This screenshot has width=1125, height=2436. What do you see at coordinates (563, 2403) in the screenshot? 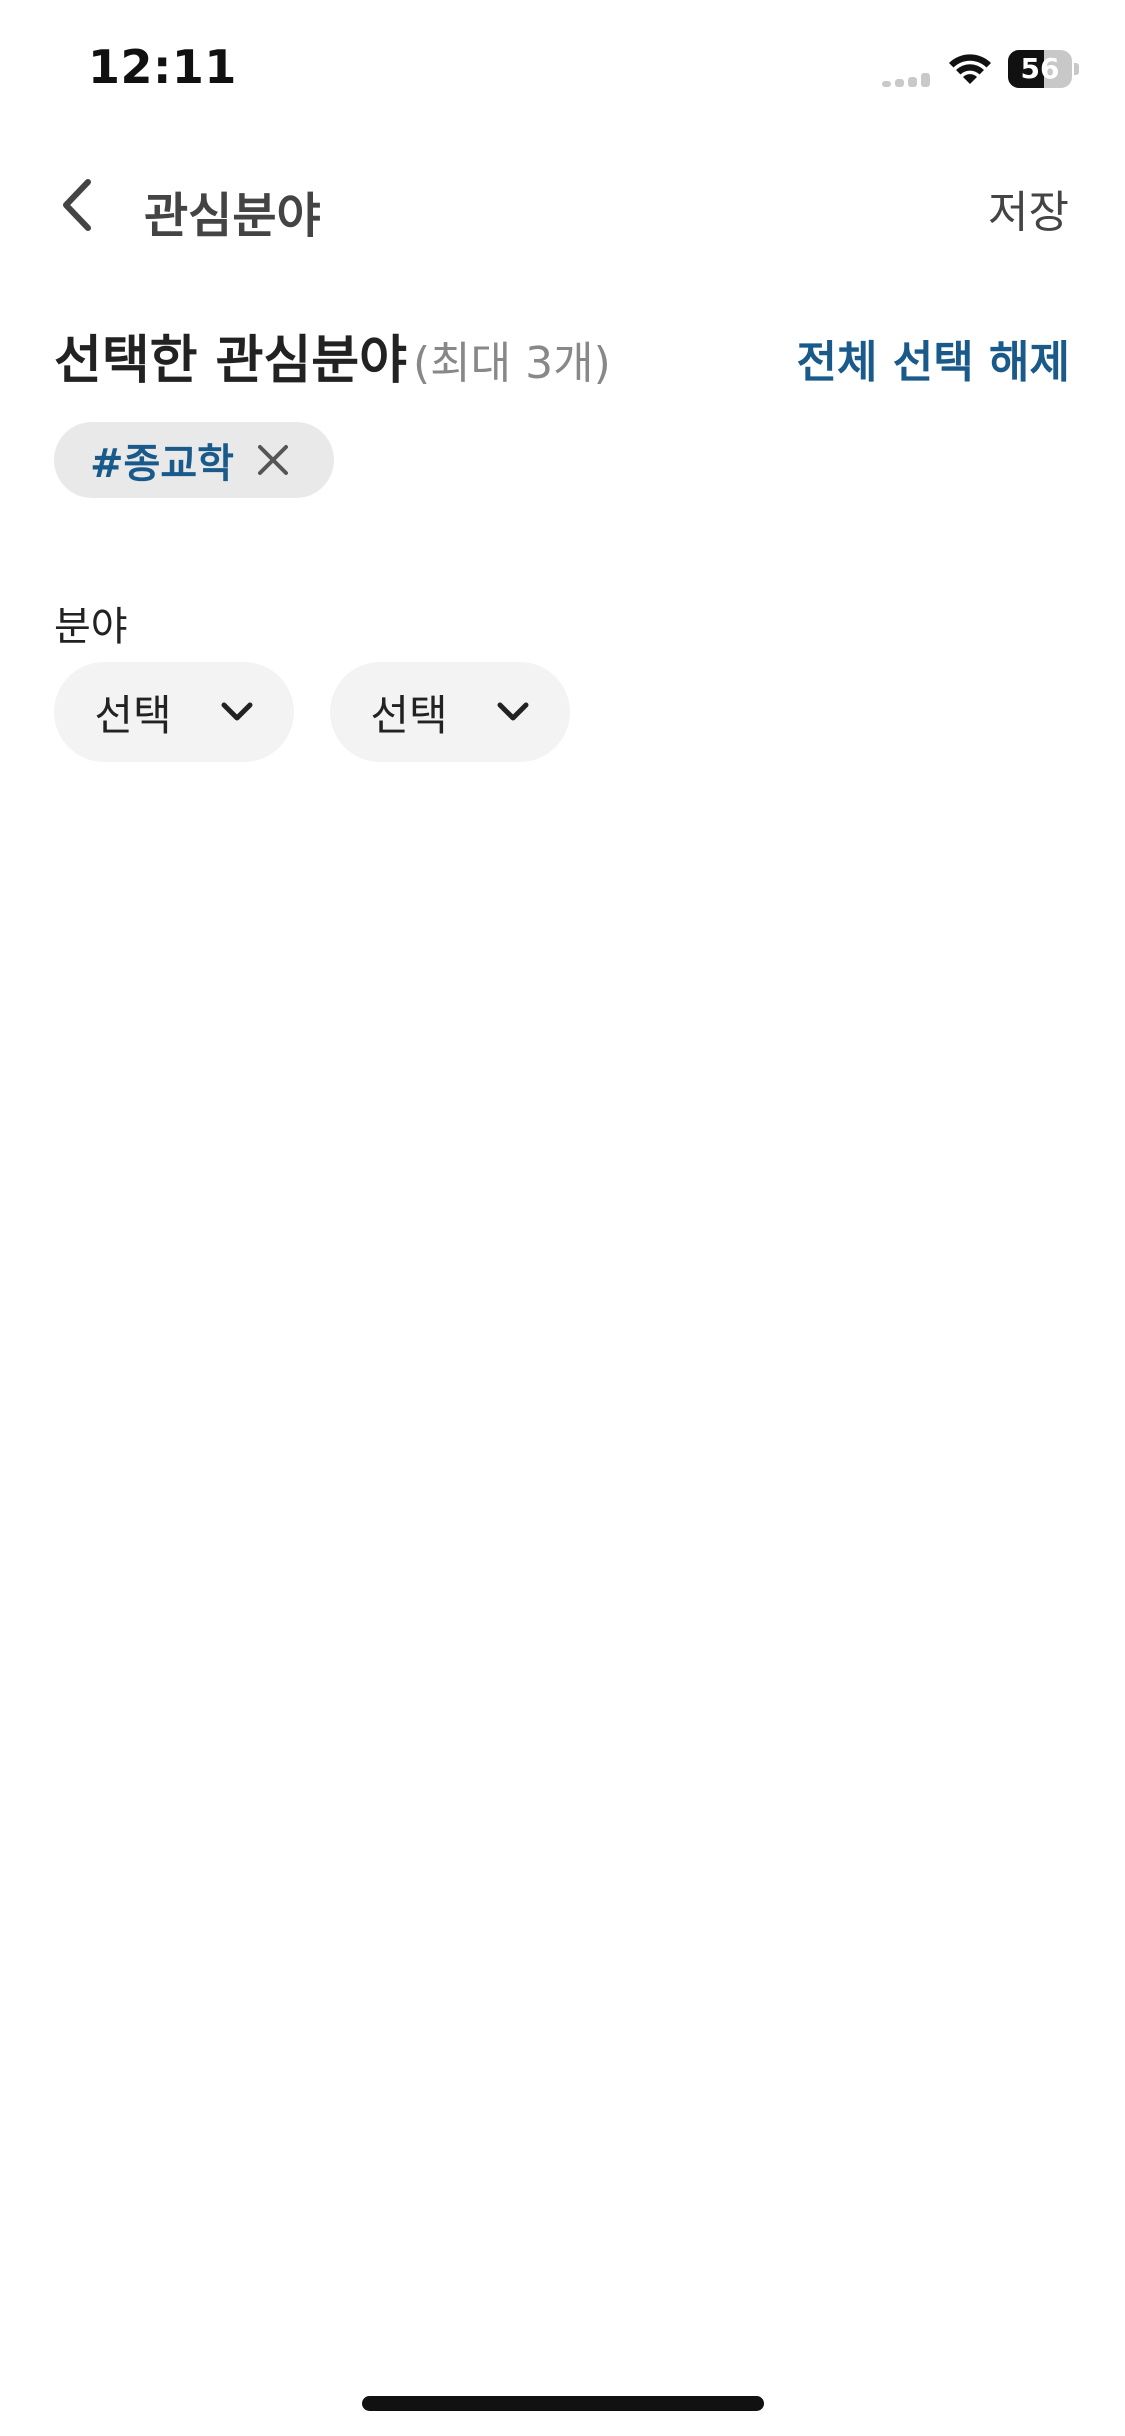
I see `home-indicator` at bounding box center [563, 2403].